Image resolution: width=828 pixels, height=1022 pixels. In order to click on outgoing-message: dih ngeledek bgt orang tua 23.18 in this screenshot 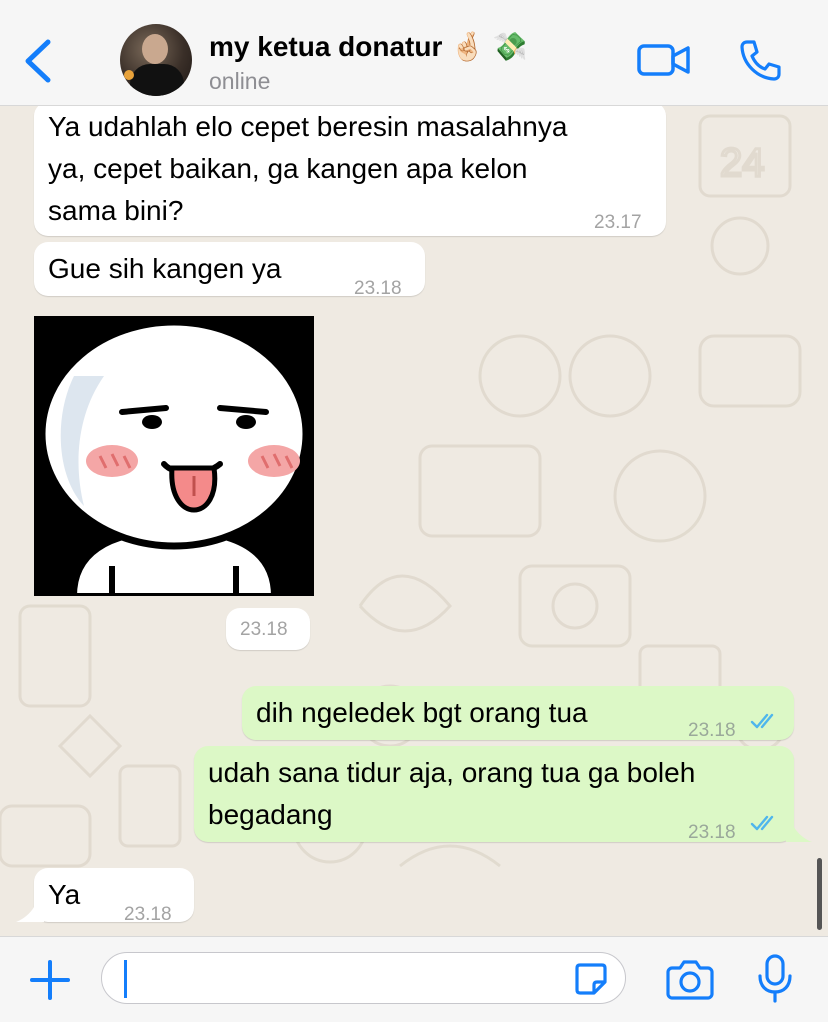, I will do `click(518, 713)`.